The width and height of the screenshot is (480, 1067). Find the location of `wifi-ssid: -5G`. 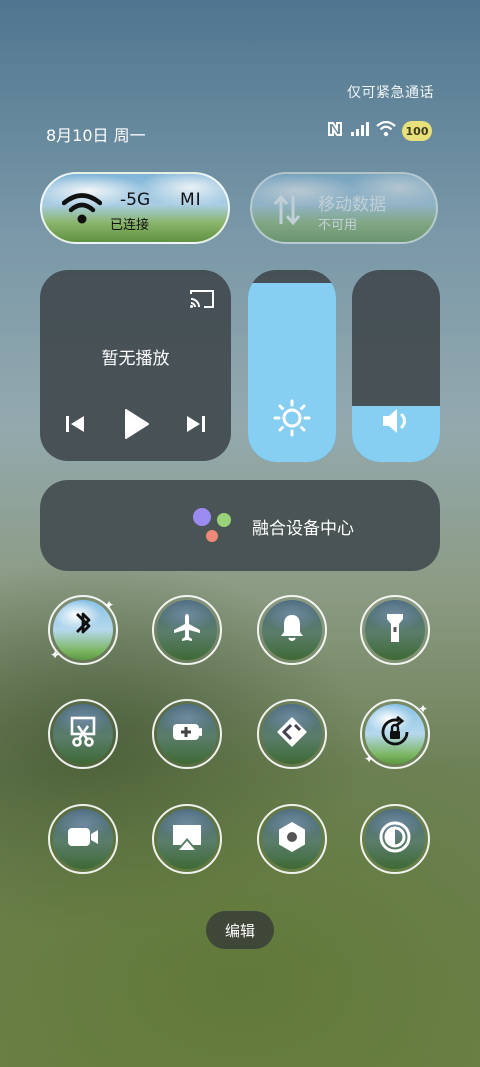

wifi-ssid: -5G is located at coordinates (135, 200).